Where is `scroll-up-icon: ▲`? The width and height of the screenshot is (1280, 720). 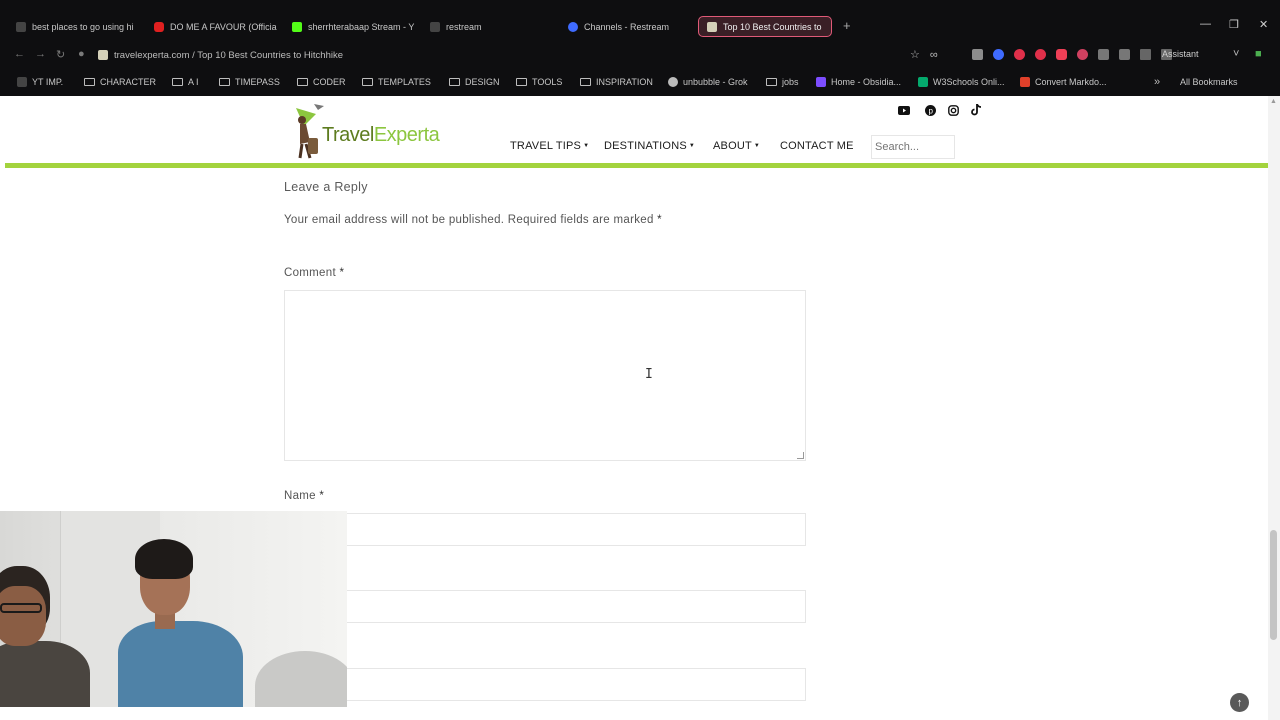 scroll-up-icon: ▲ is located at coordinates (1273, 101).